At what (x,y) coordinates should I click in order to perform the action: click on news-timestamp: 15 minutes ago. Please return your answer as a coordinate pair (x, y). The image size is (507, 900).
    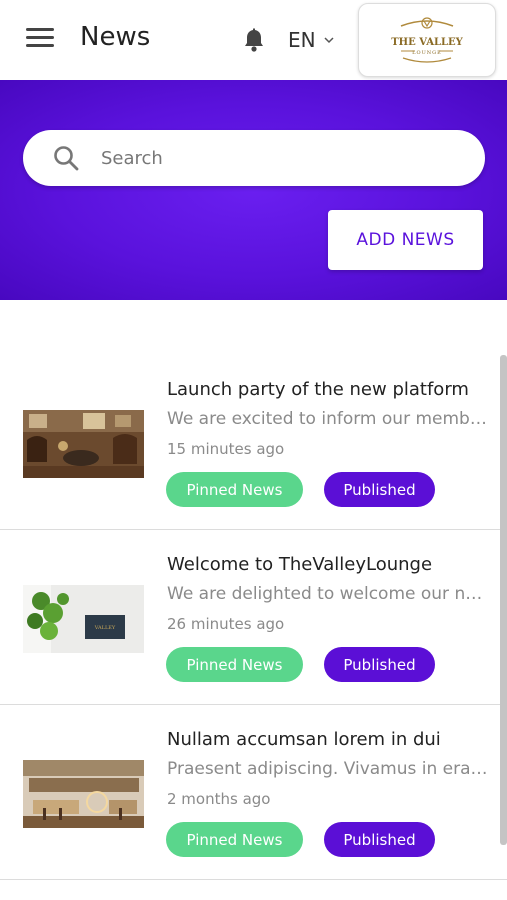
    Looking at the image, I should click on (226, 449).